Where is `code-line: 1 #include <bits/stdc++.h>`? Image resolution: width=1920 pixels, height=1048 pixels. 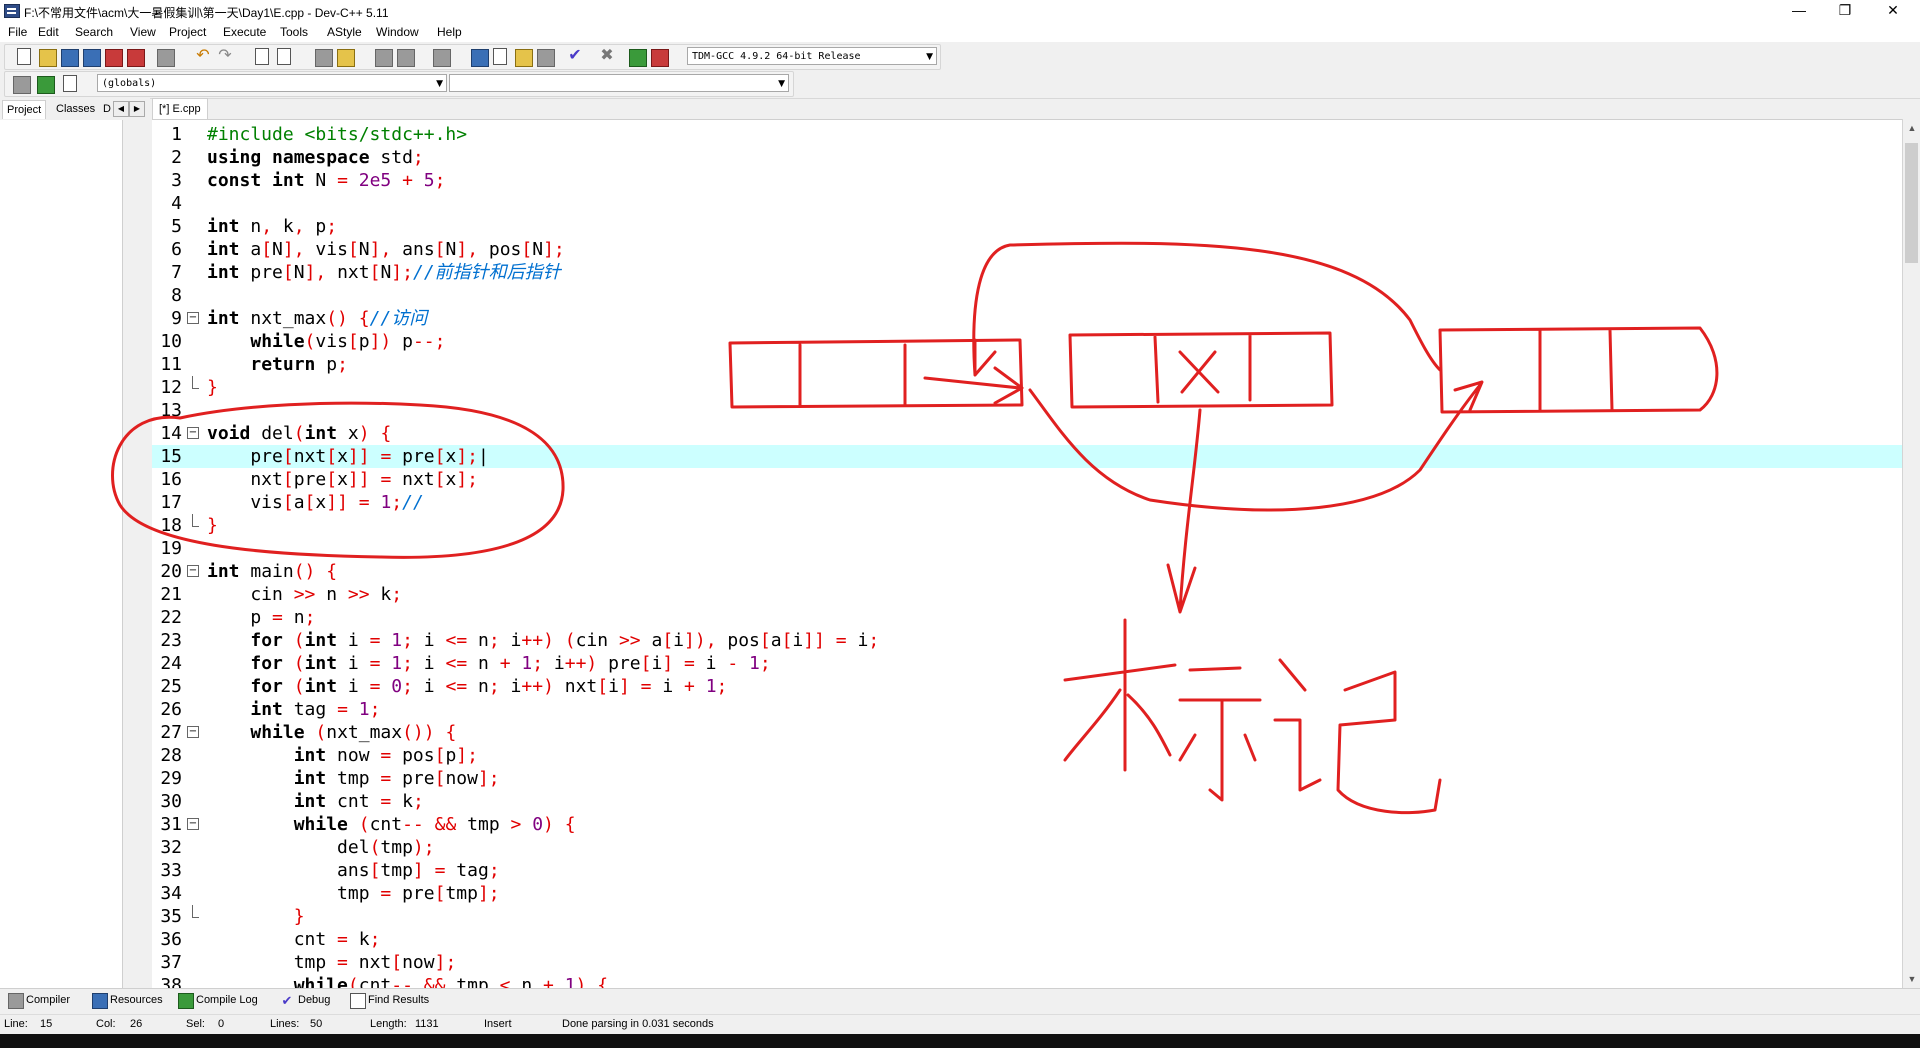 code-line: 1 #include <bits/stdc++.h> is located at coordinates (1027, 134).